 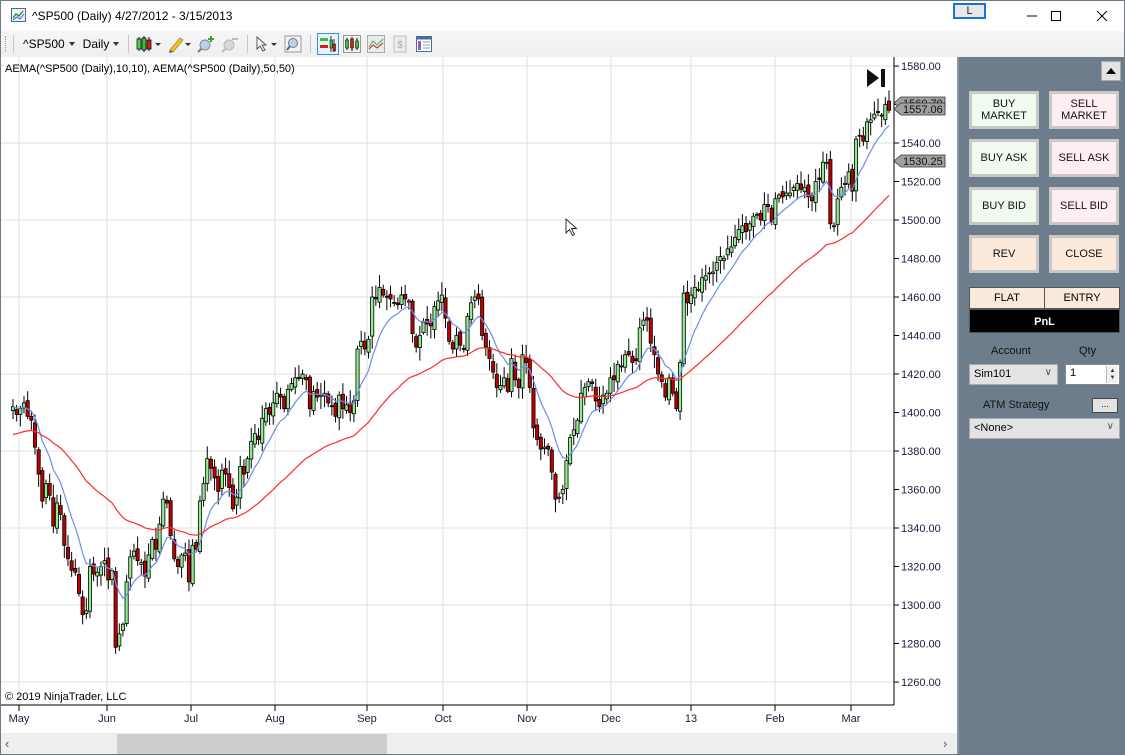 What do you see at coordinates (876, 78) in the screenshot?
I see `scroll-to-end-icon` at bounding box center [876, 78].